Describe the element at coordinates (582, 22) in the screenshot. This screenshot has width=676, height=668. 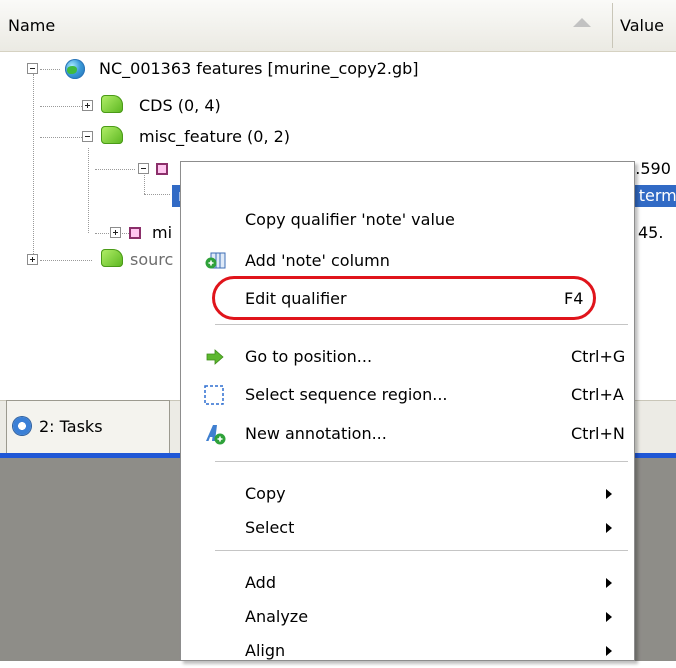
I see `sort-ascending-icon` at that location.